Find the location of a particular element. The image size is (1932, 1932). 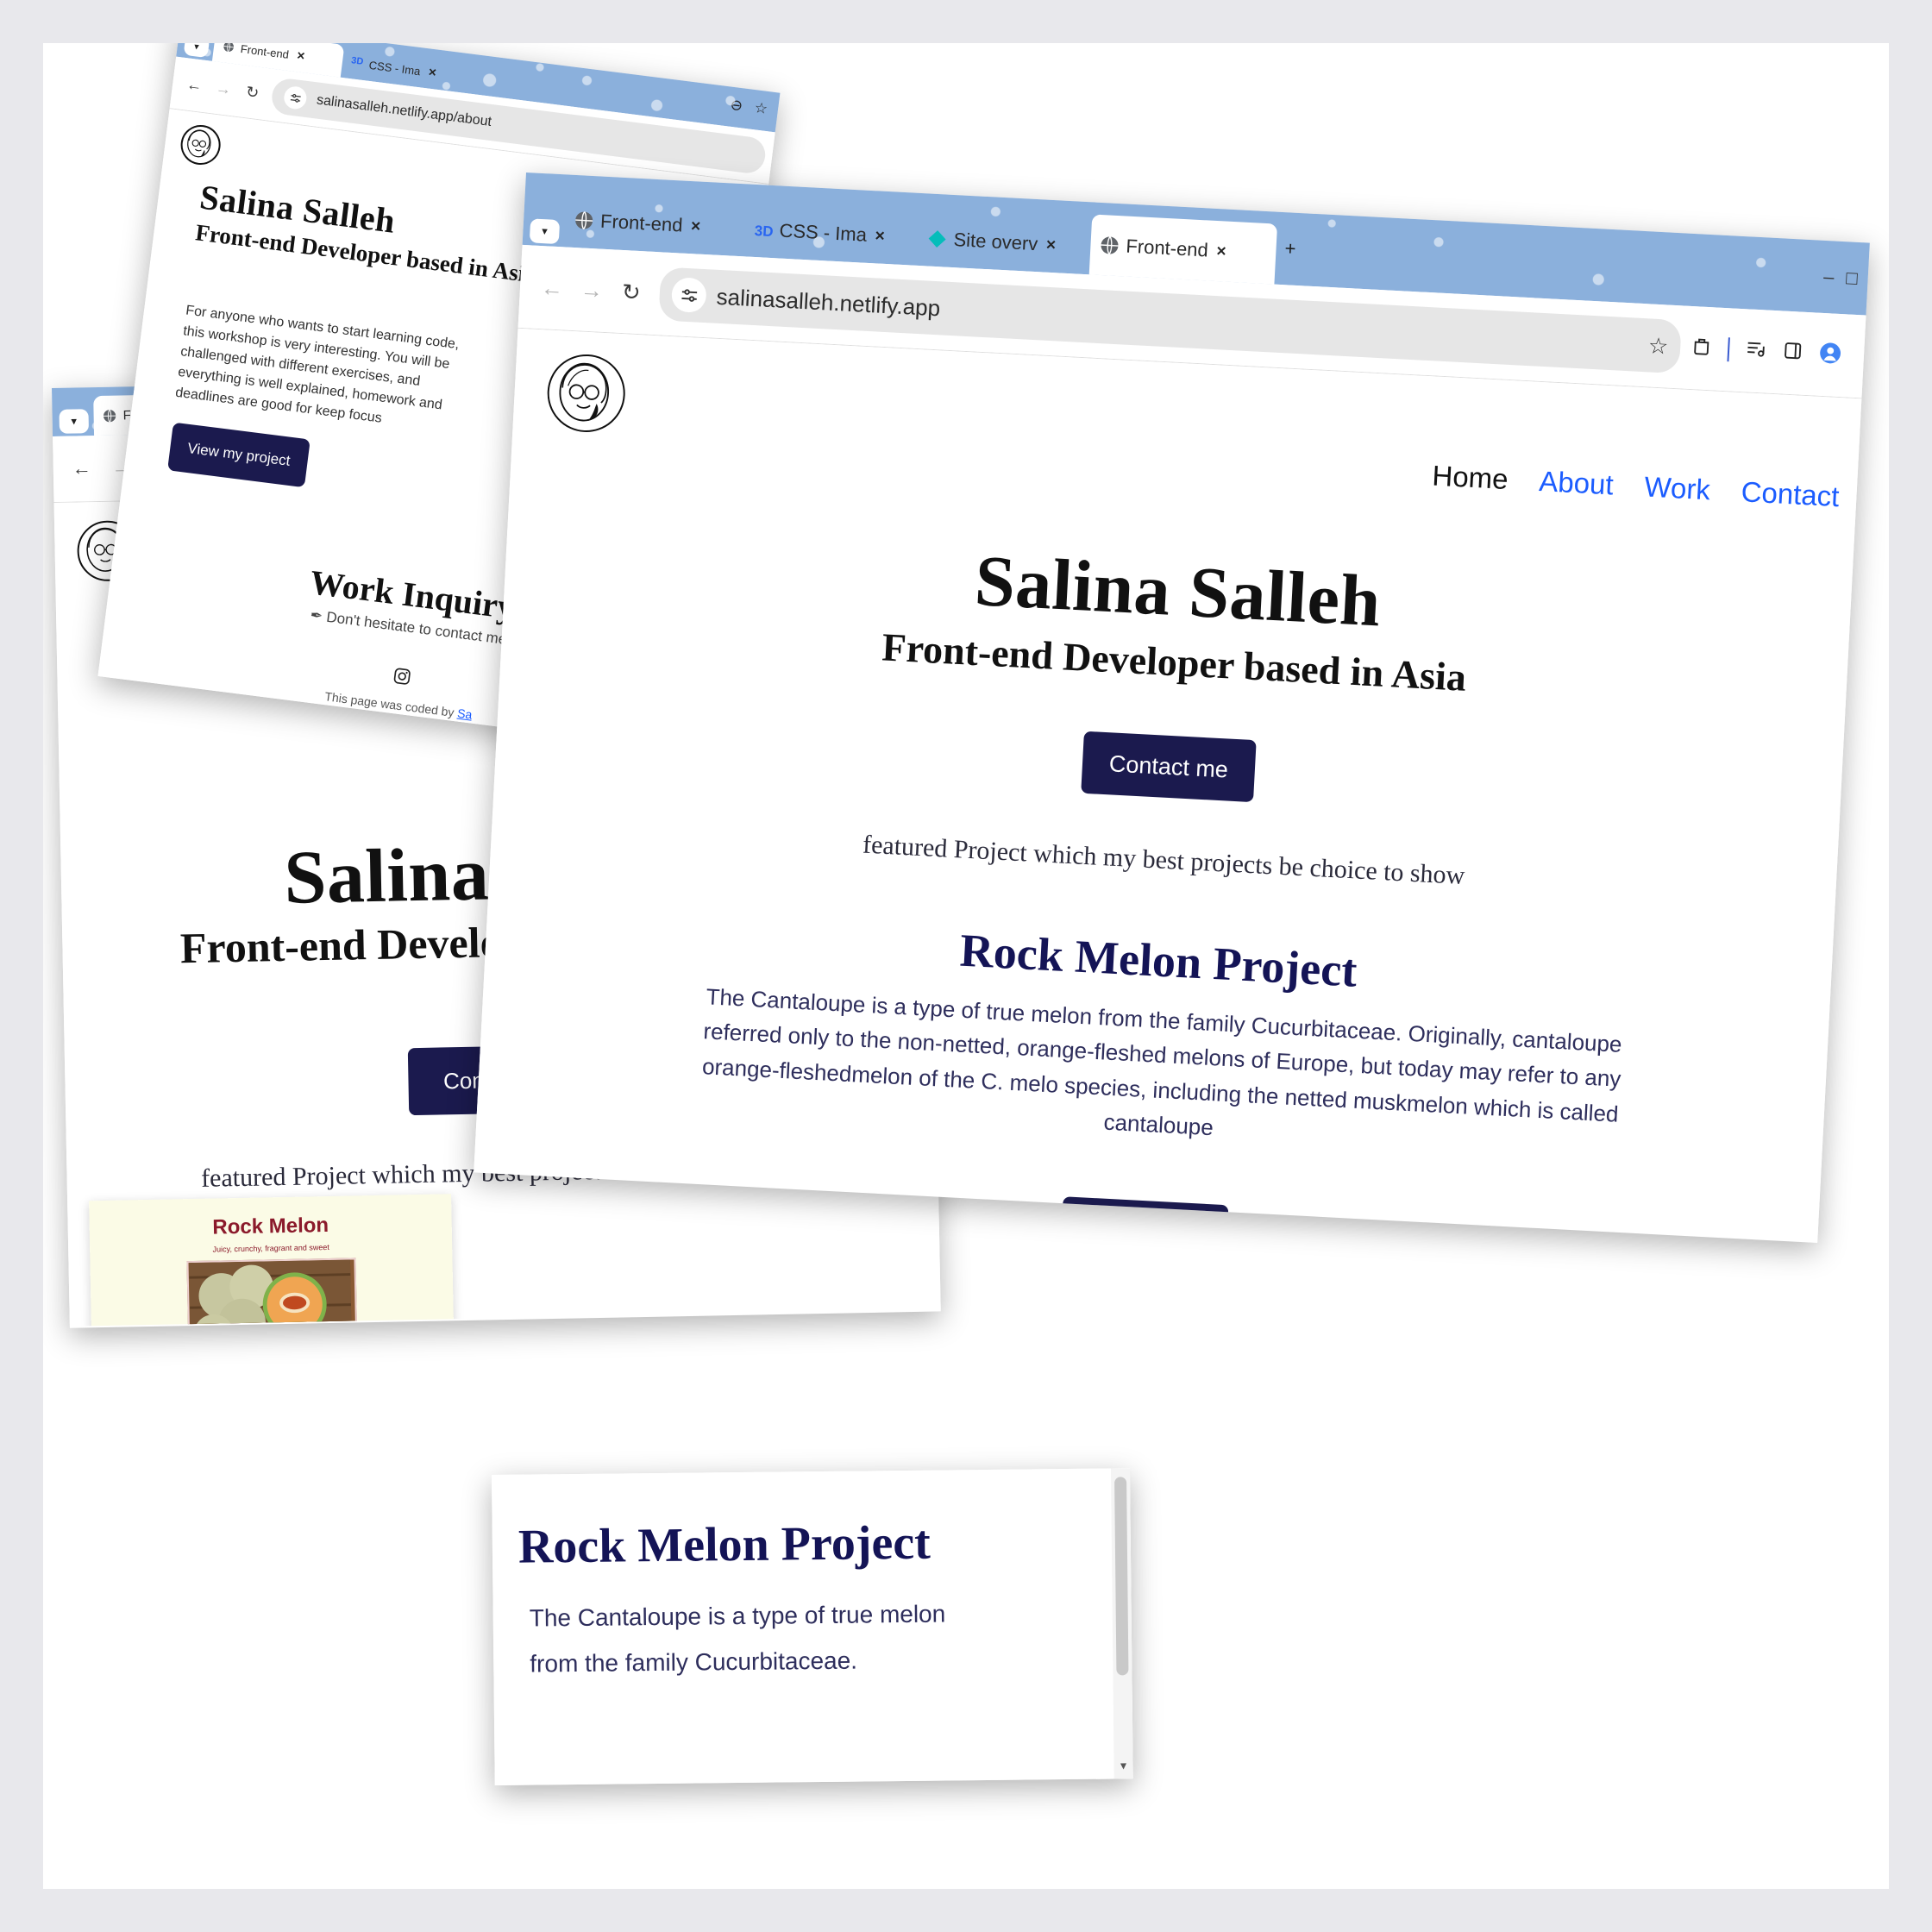

profile-avatar-icon is located at coordinates (1830, 354).